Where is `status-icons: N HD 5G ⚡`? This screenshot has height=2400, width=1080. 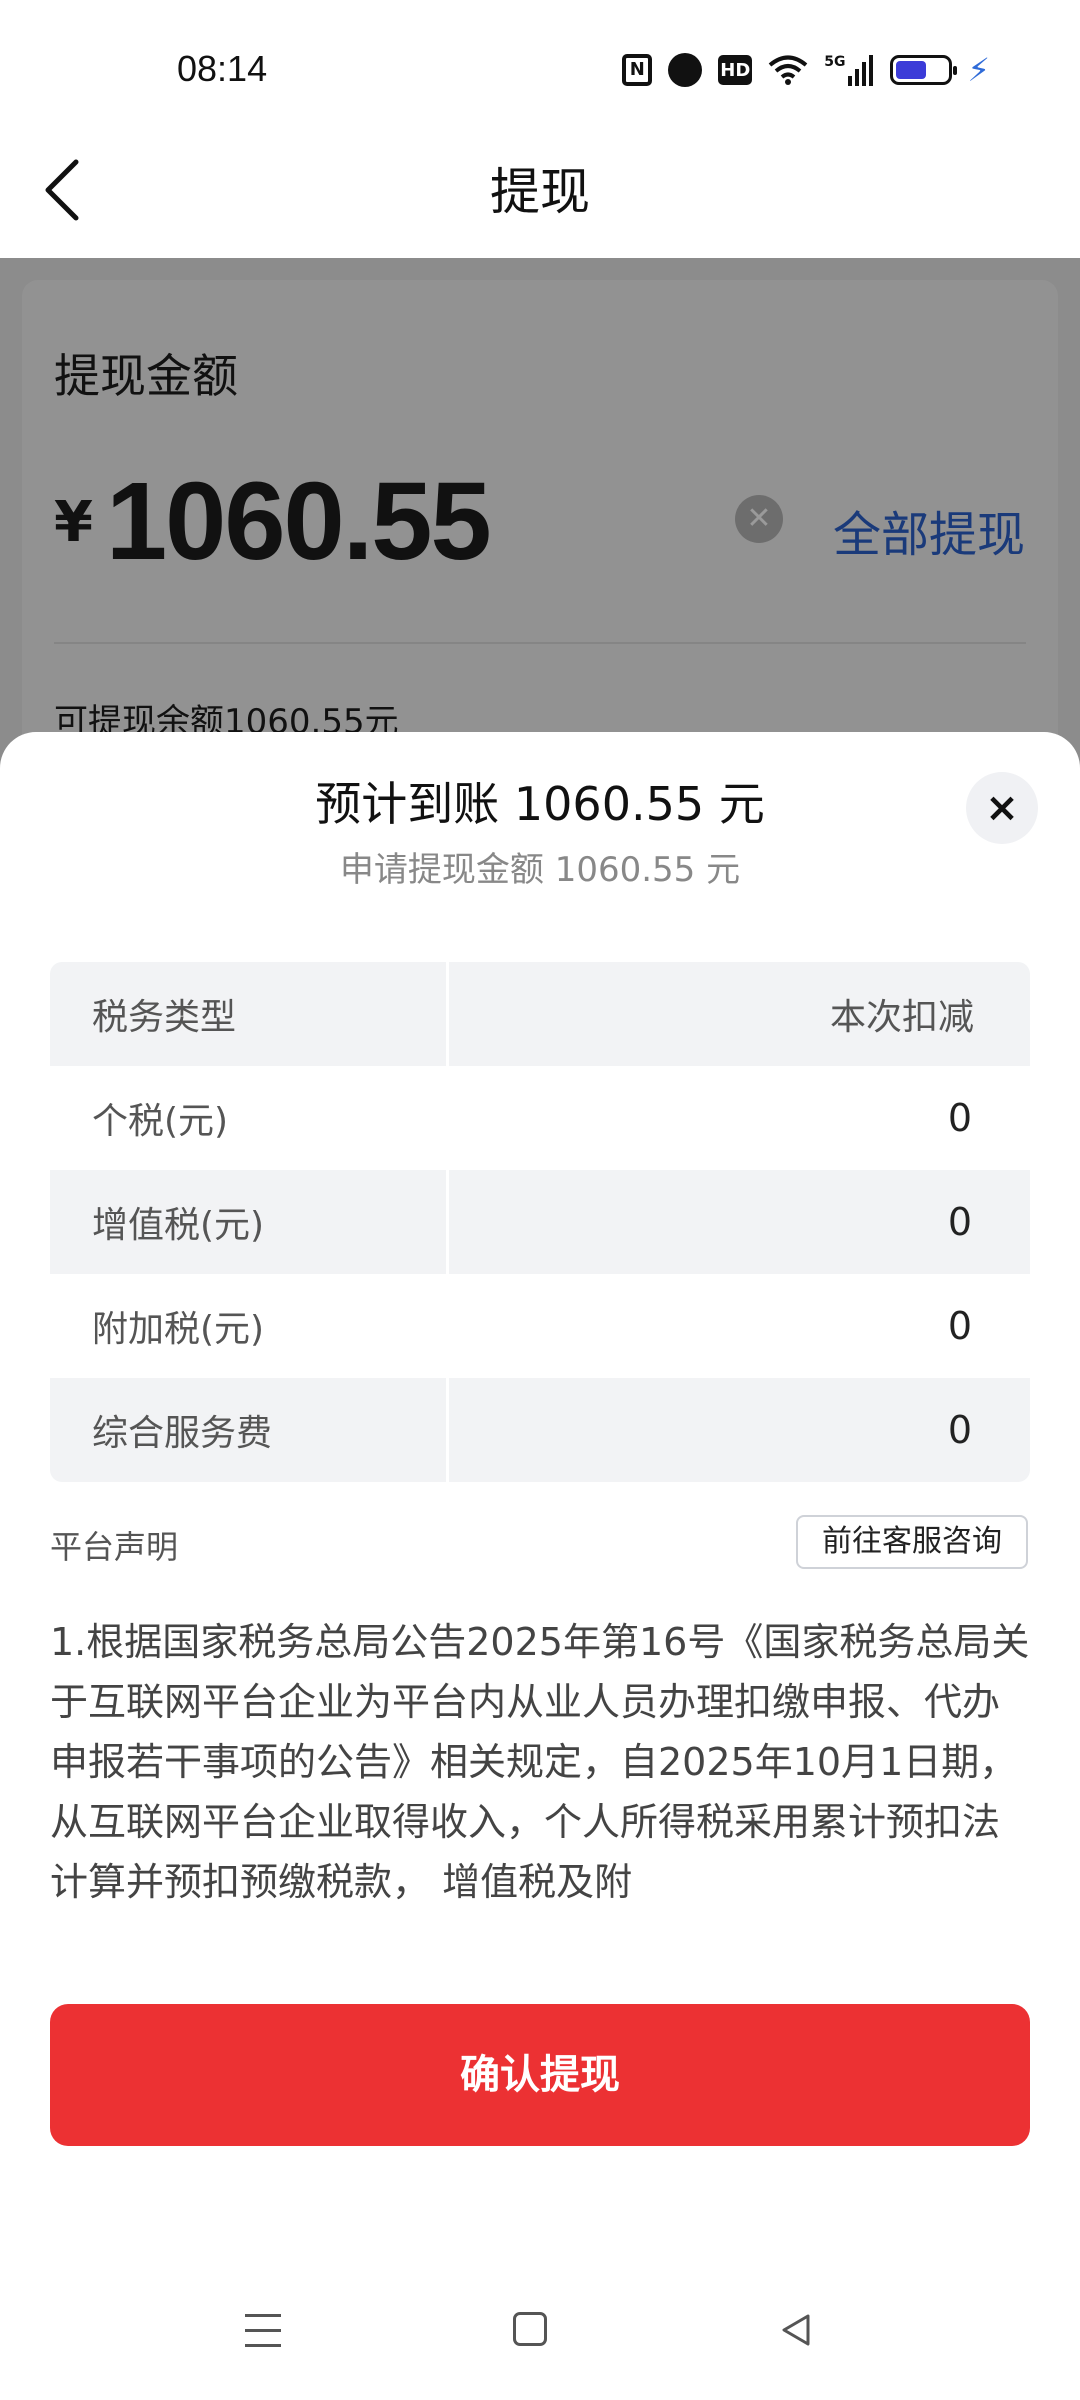
status-icons: N HD 5G ⚡ is located at coordinates (806, 70).